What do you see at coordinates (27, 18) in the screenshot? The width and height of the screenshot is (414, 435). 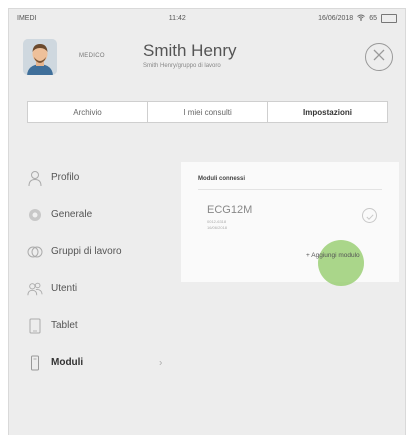 I see `carrier: IMEDI` at bounding box center [27, 18].